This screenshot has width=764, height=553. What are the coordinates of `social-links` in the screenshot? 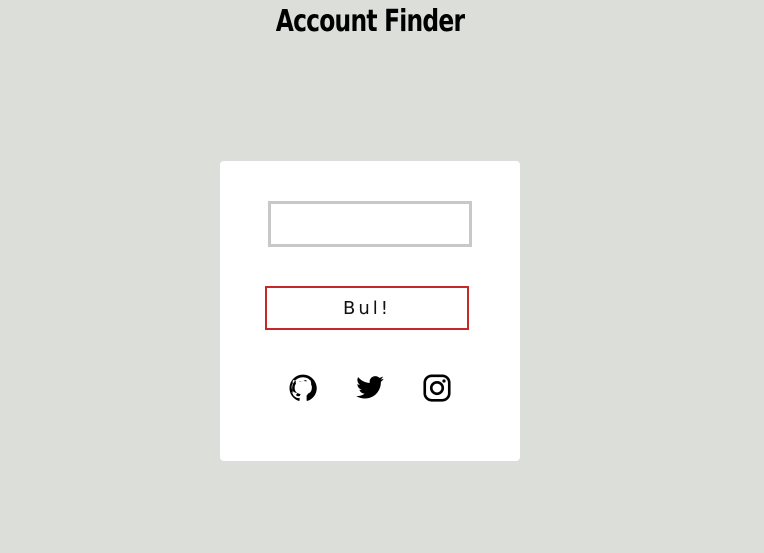 It's located at (370, 389).